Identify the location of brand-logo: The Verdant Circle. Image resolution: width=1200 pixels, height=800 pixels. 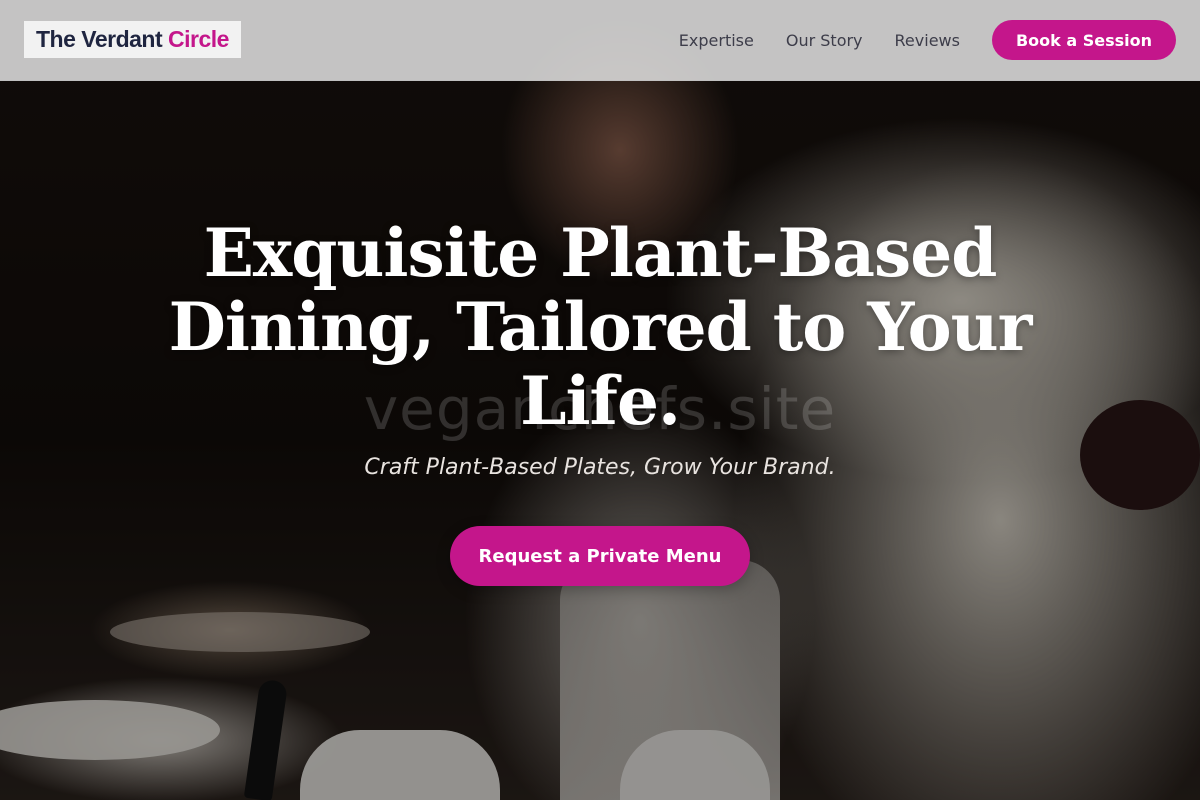
(132, 39).